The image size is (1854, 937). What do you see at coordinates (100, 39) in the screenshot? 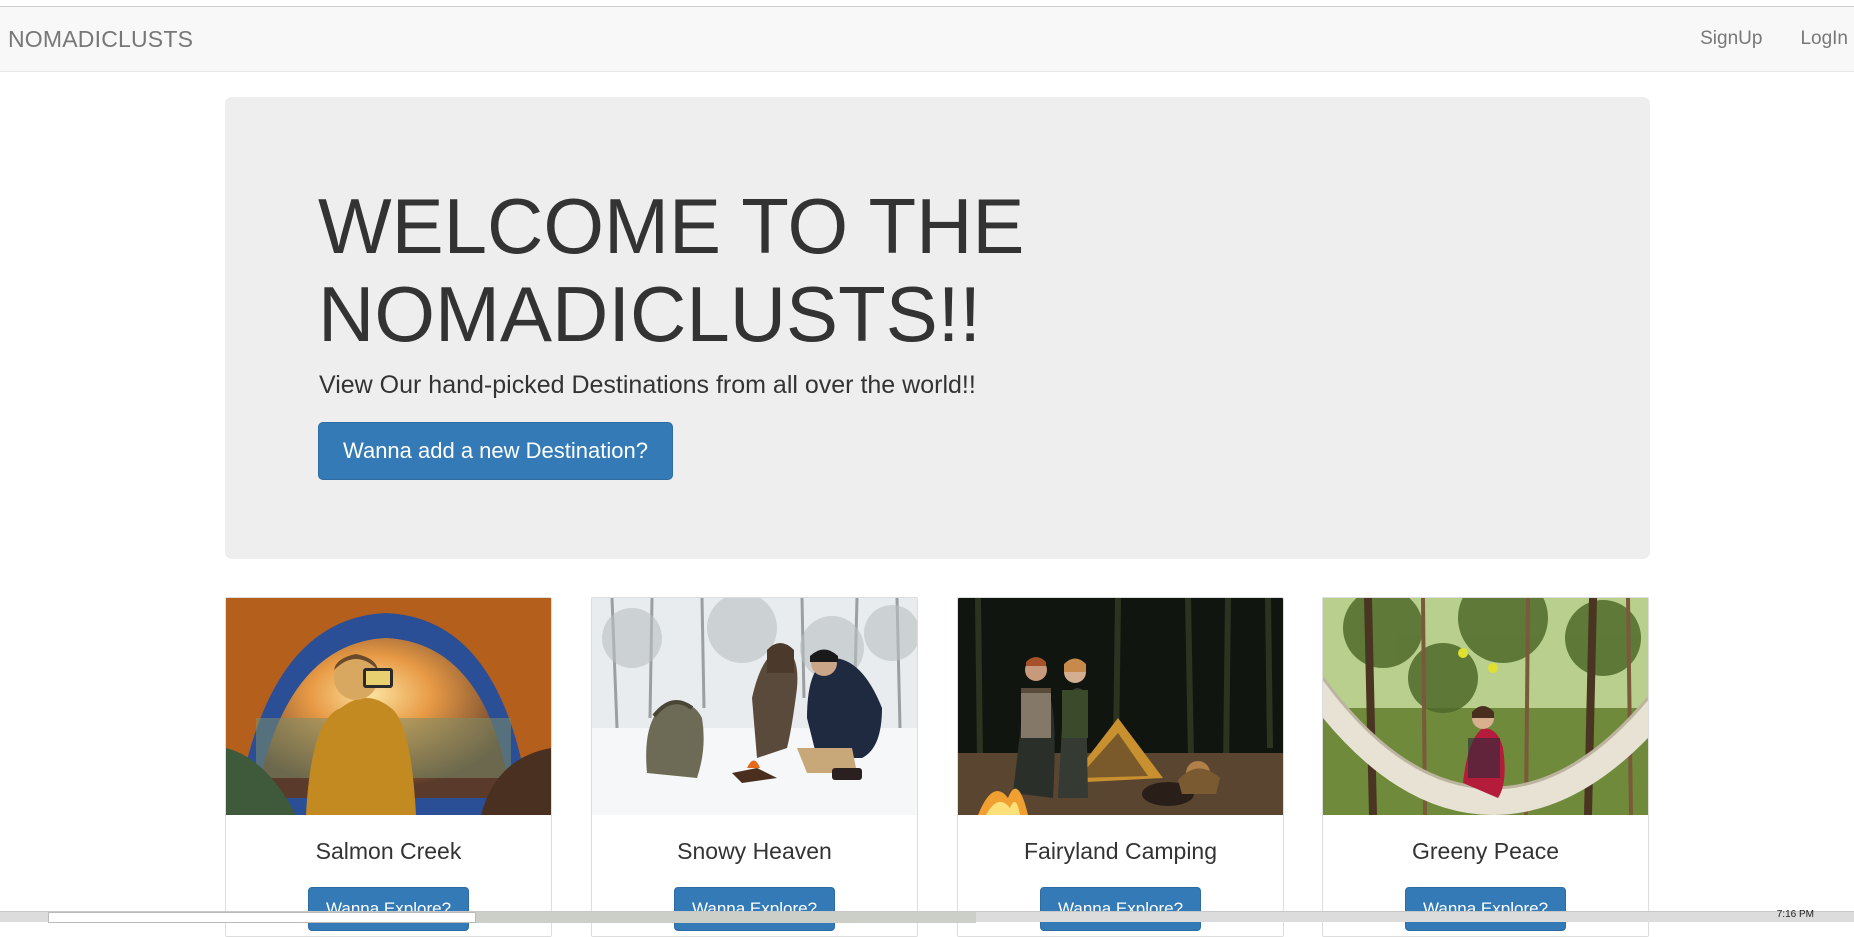
I see `brand-link: NOMADICLUSTS` at bounding box center [100, 39].